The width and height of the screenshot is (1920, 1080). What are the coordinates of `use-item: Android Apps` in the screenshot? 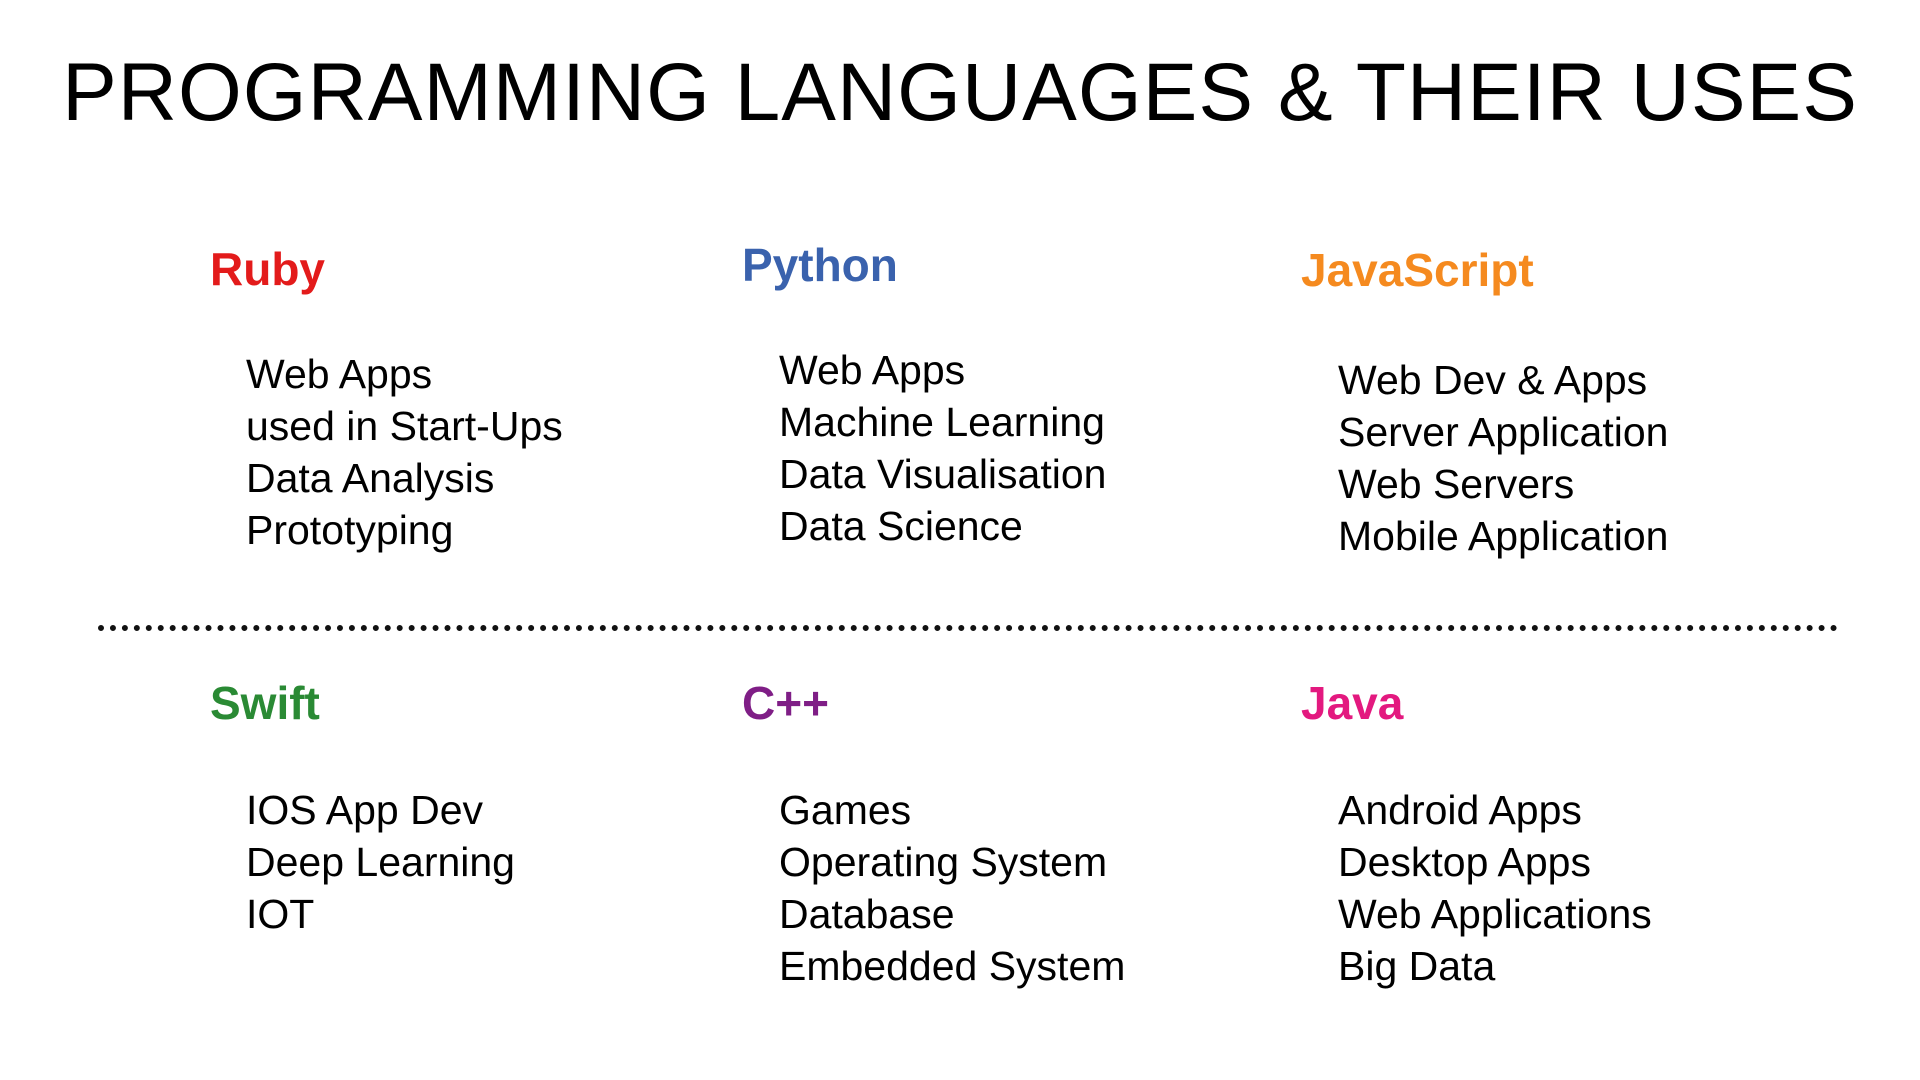 It's located at (1460, 810).